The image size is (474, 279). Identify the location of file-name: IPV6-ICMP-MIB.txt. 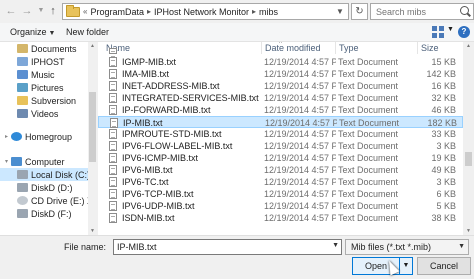
(160, 158).